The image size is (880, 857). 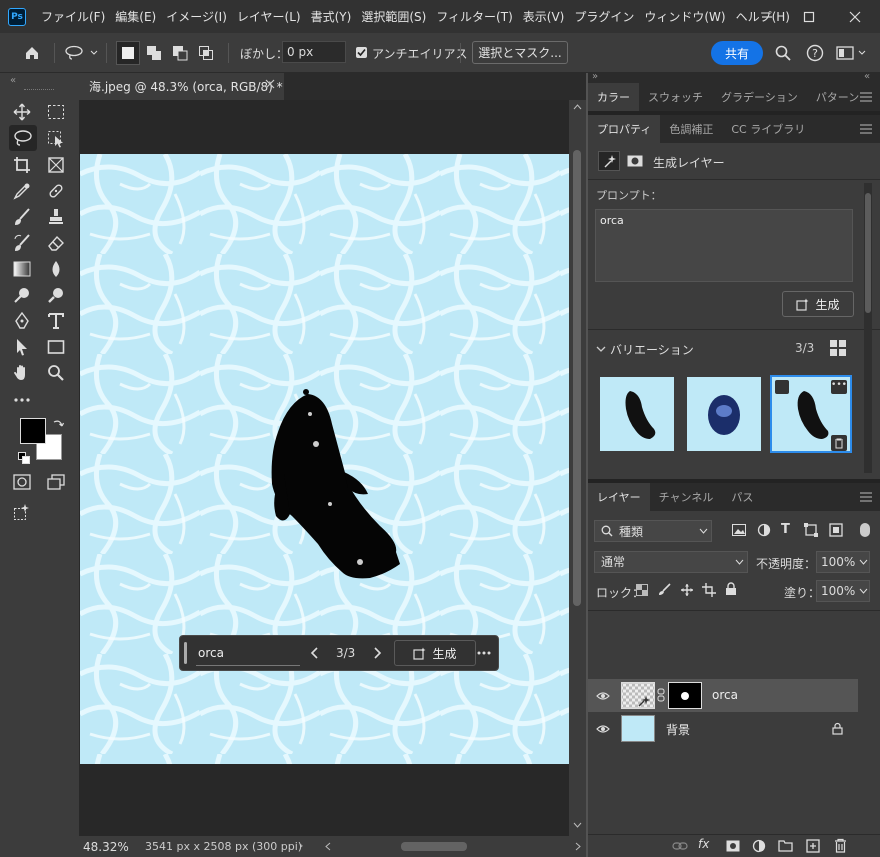 I want to click on healing-brush-tool-icon, so click(x=56, y=191).